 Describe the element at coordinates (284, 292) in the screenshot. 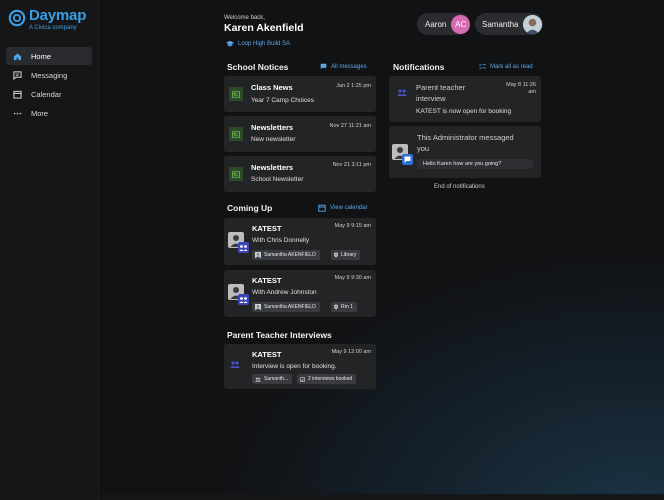

I see `event-subtitle: With Andrew Johnston` at that location.